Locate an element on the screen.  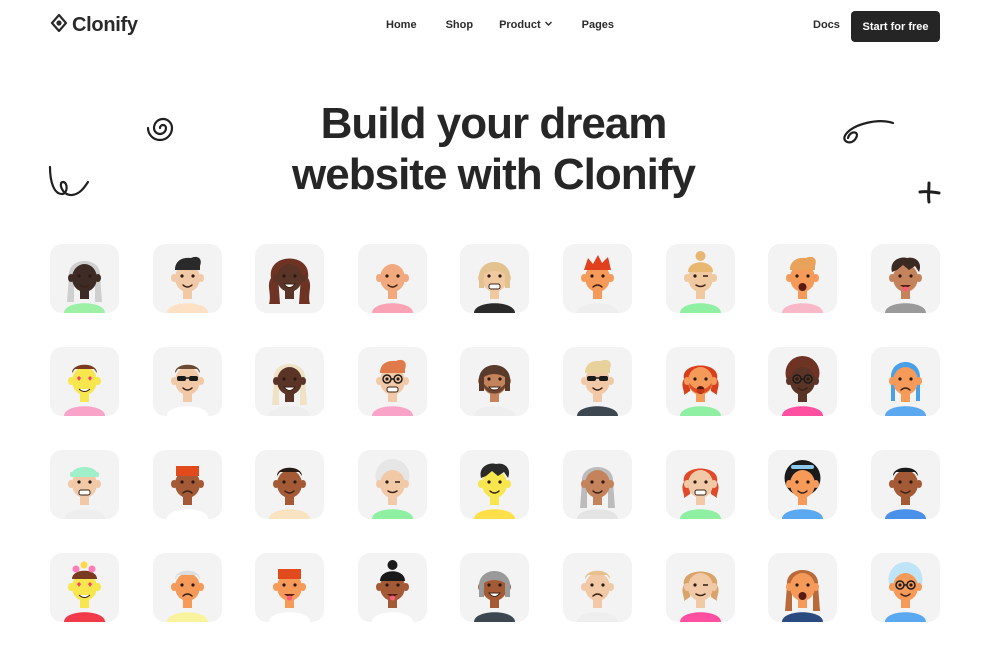
nav-pages: Pages is located at coordinates (598, 25).